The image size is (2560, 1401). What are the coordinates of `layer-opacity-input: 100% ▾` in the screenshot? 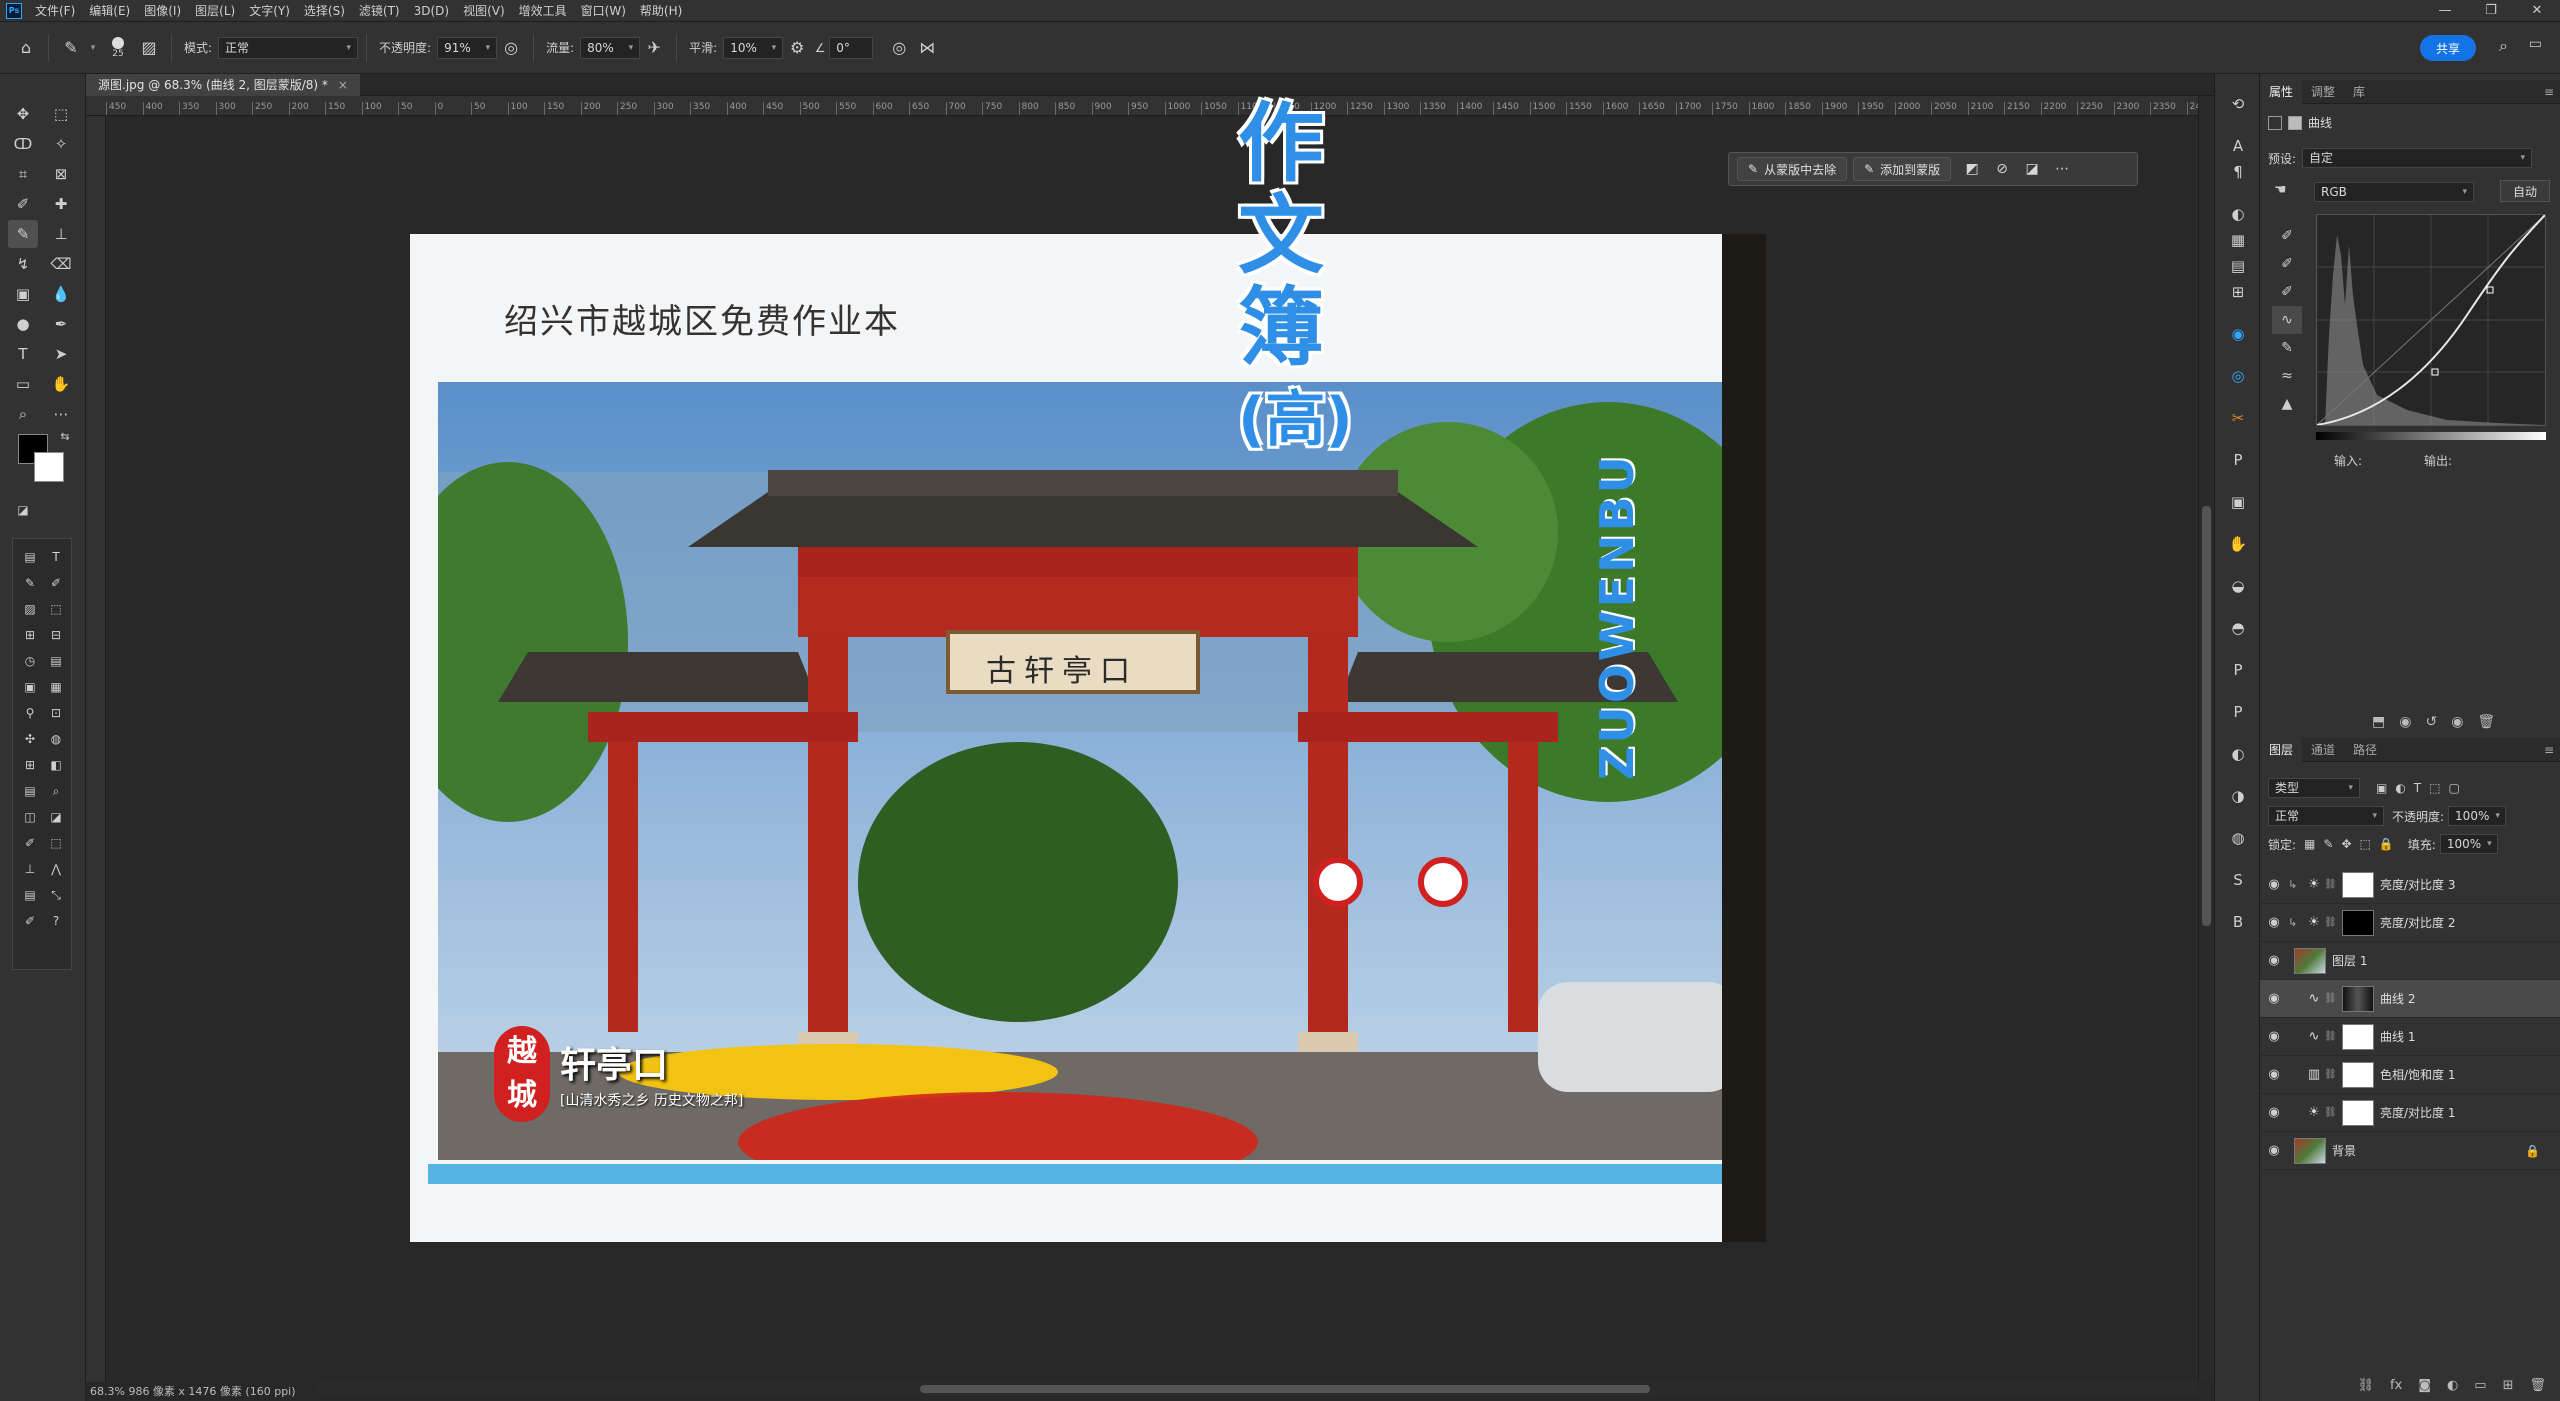 It's located at (2477, 816).